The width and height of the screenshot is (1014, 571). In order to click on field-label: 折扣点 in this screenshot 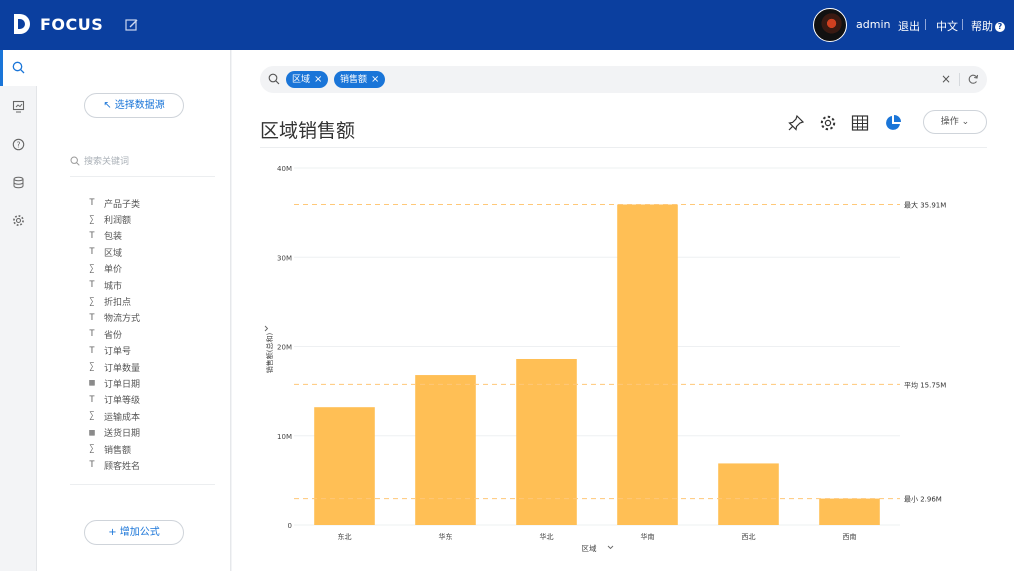, I will do `click(118, 303)`.